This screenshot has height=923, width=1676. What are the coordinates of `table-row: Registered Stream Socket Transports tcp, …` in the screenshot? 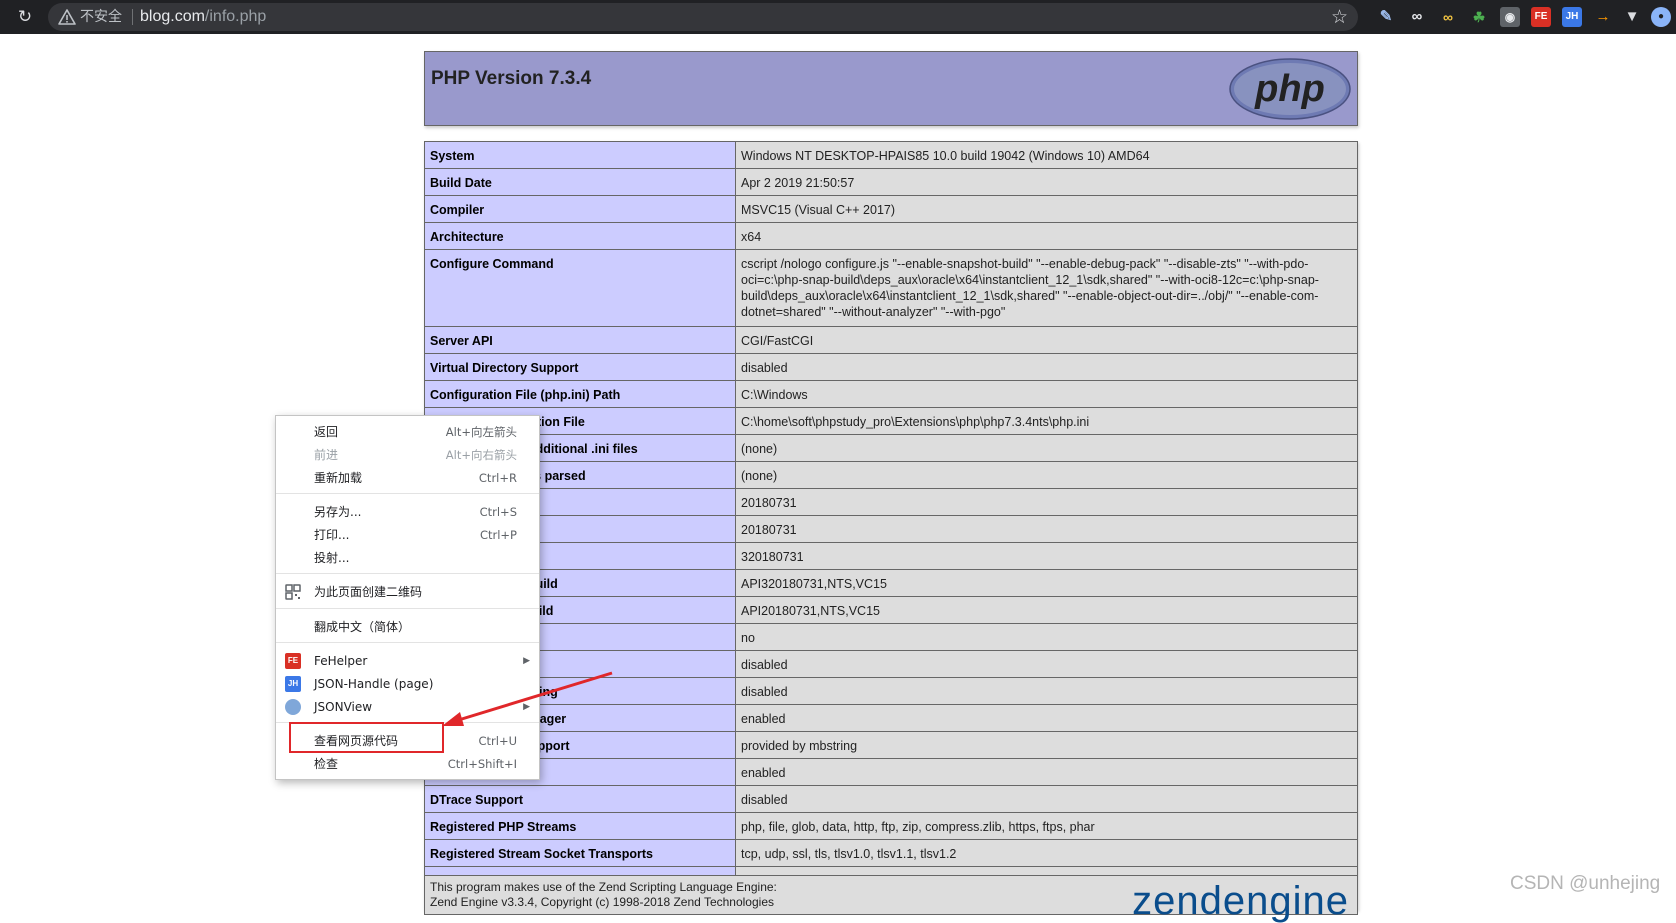 It's located at (891, 853).